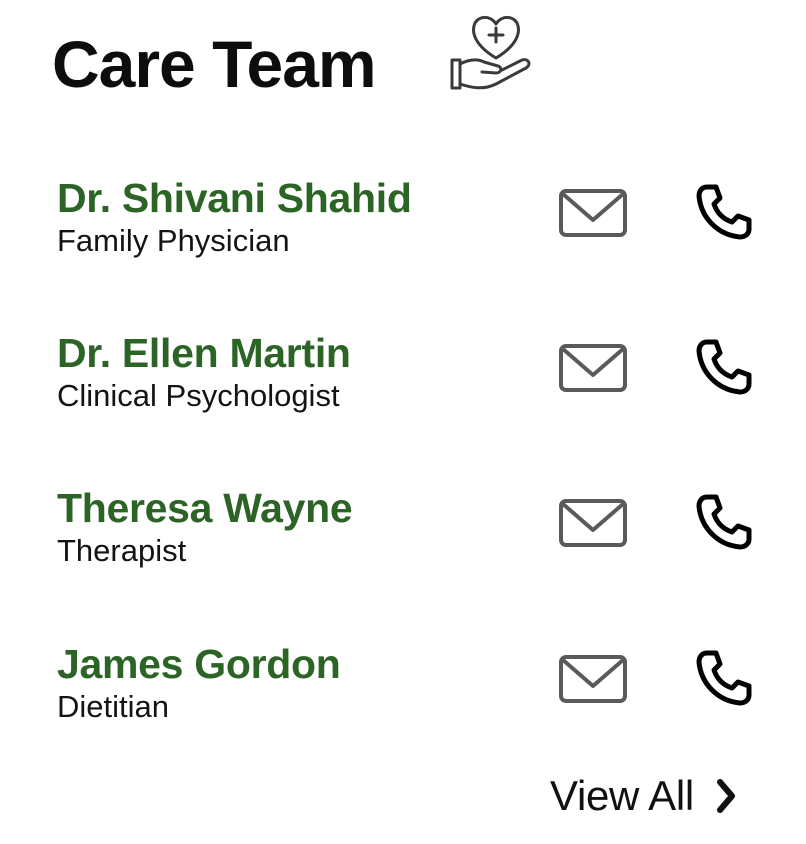 Image resolution: width=806 pixels, height=844 pixels. I want to click on chevron-right-icon, so click(725, 796).